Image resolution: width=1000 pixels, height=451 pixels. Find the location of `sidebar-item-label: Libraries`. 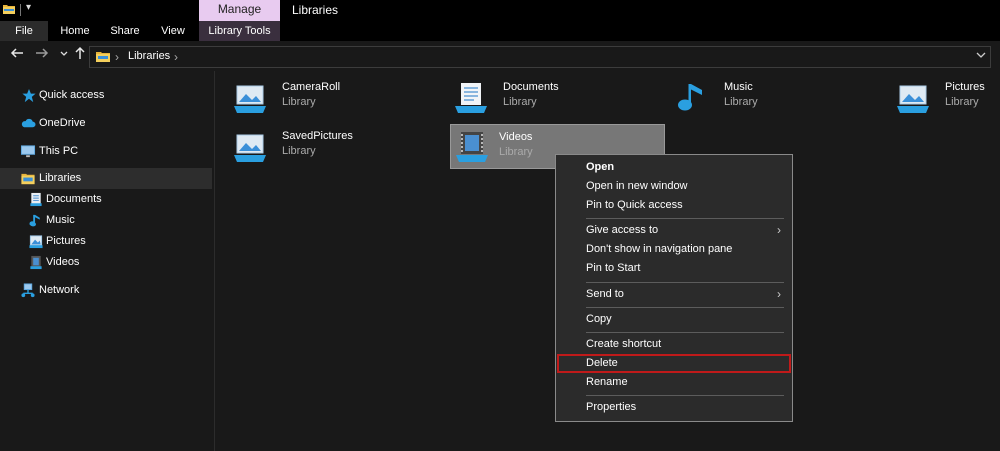

sidebar-item-label: Libraries is located at coordinates (60, 178).